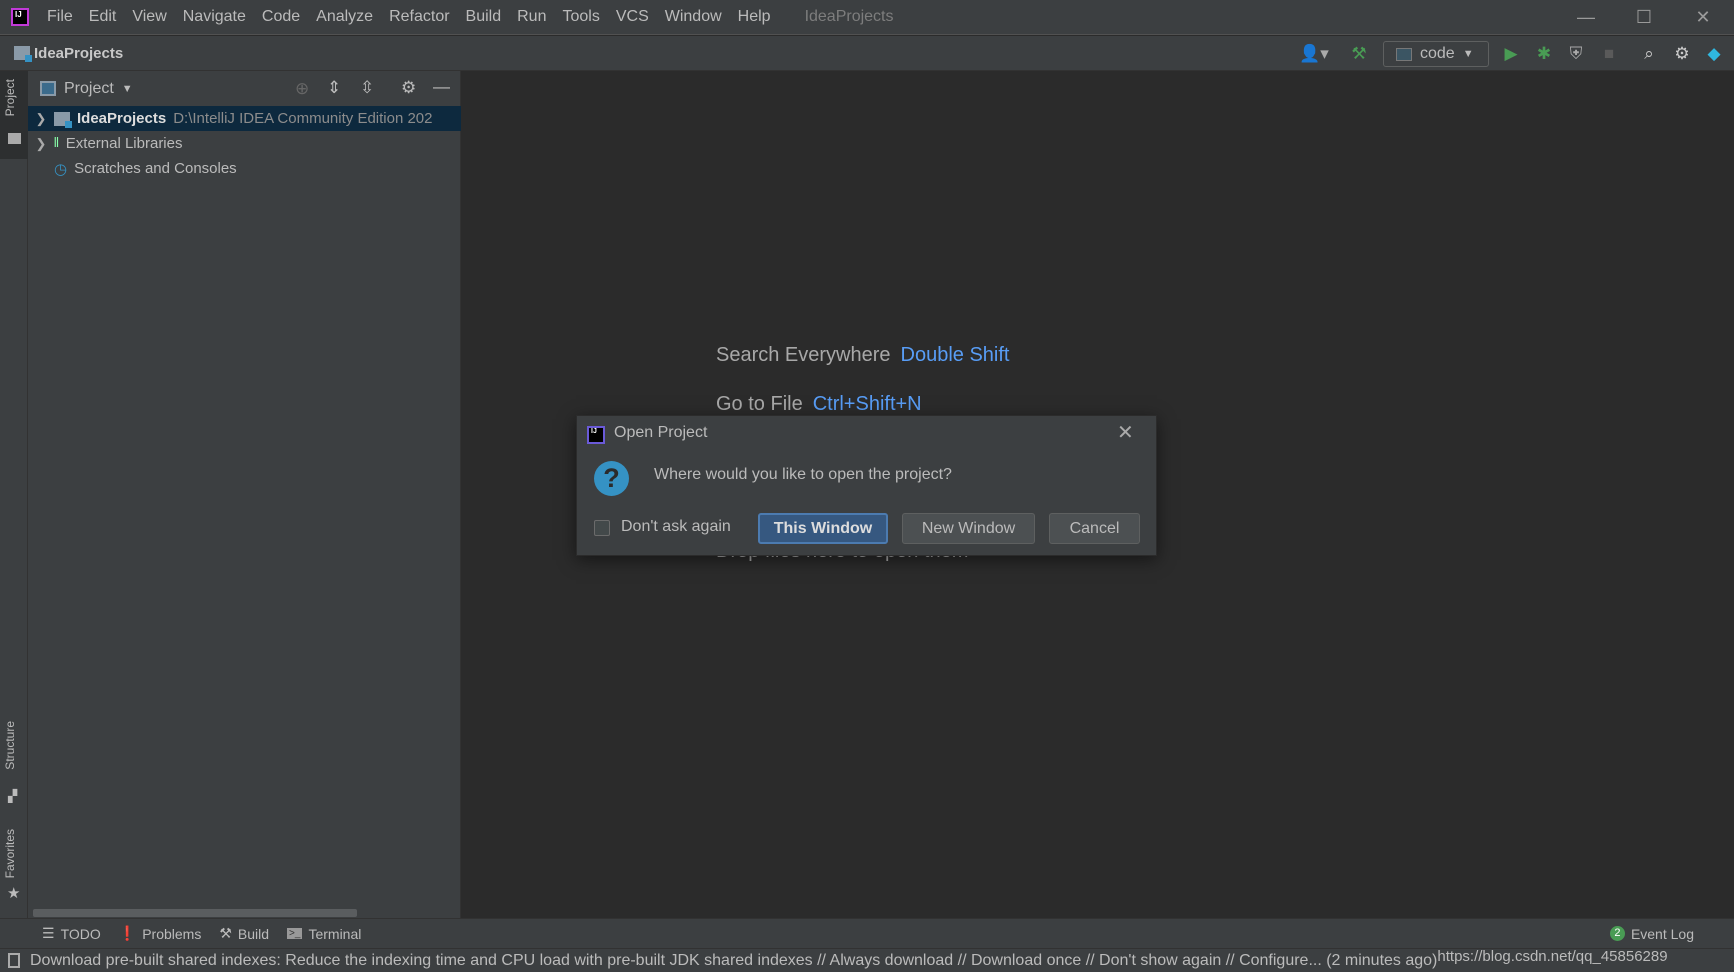  Describe the element at coordinates (580, 17) in the screenshot. I see `menu-tools: Tools` at that location.